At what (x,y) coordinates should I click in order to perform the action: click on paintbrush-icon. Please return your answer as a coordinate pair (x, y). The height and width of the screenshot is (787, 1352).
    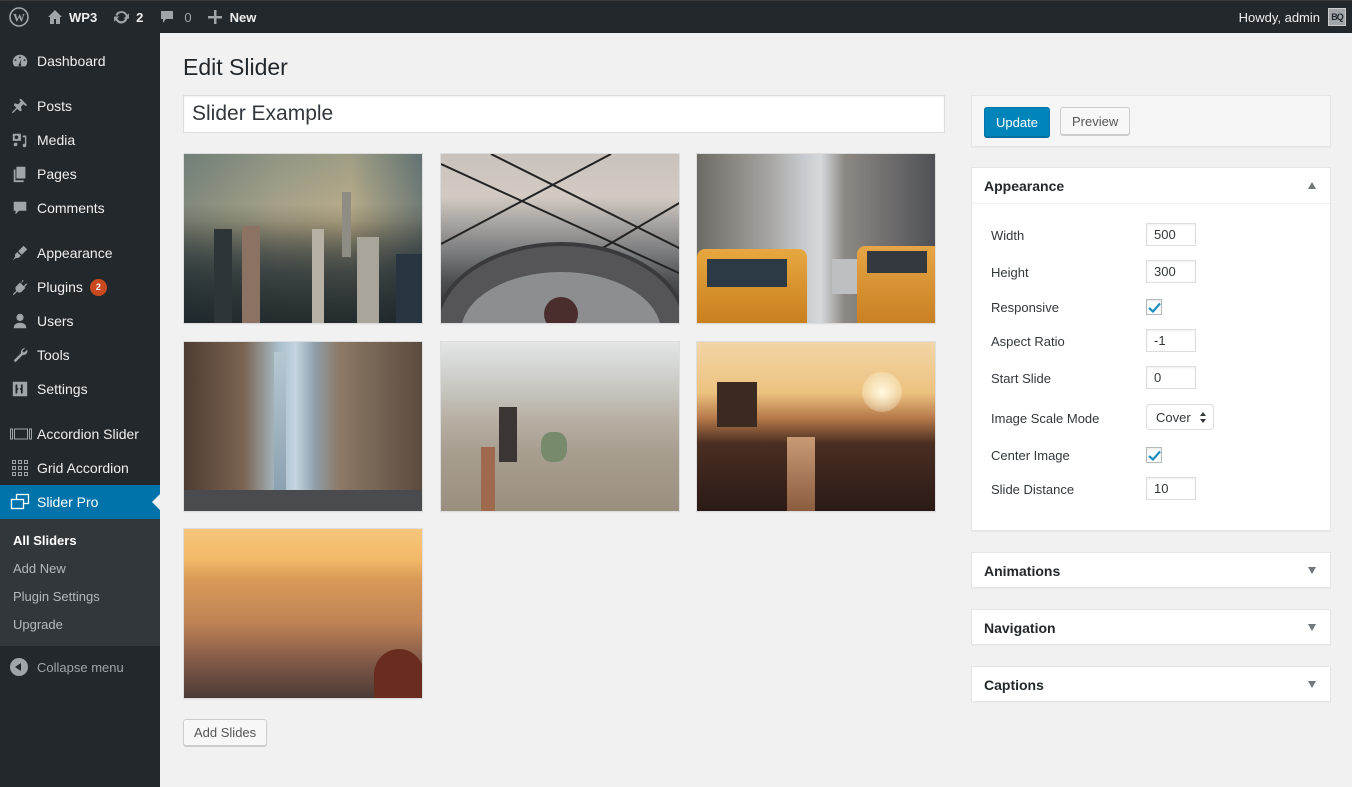
    Looking at the image, I should click on (20, 253).